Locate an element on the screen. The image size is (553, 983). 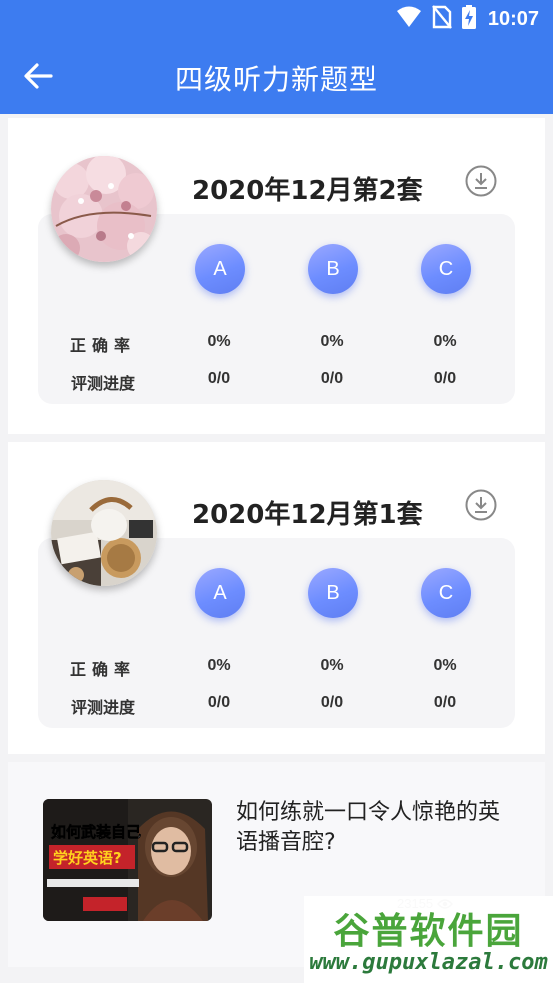
svg-text: 如何武装自己 is located at coordinates (96, 832).